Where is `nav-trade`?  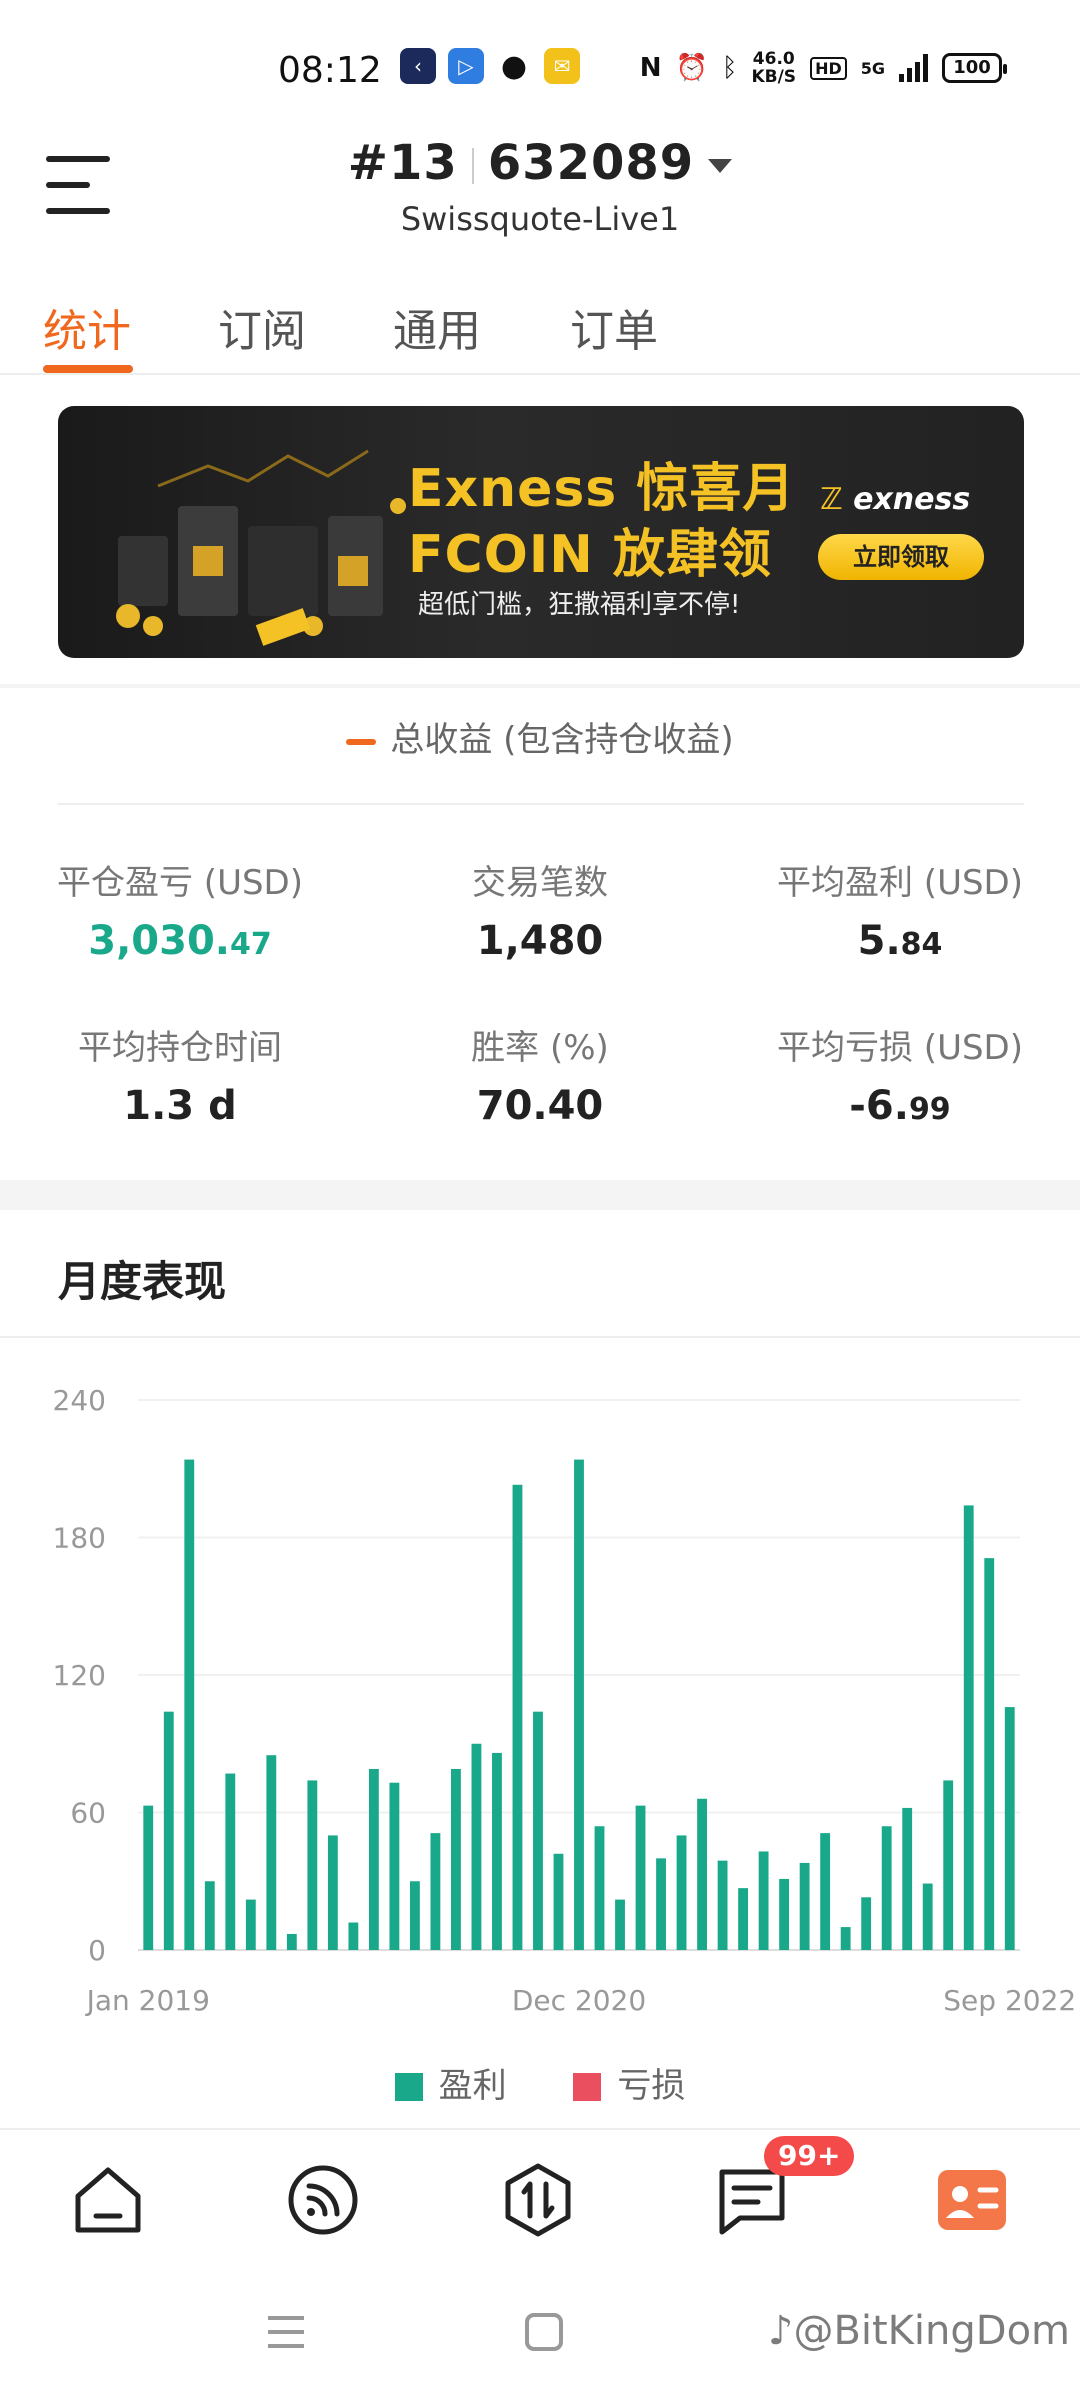
nav-trade is located at coordinates (538, 2200).